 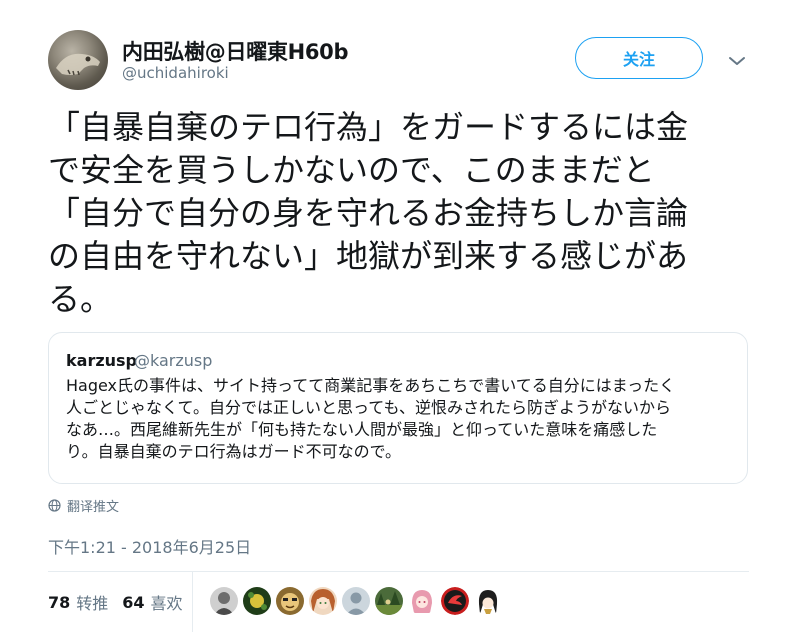 What do you see at coordinates (371, 385) in the screenshot?
I see `quoted-tweet-line: Hagex氏の事件は、サイト持ってて商業記事をあちこちで書いてる自分にはまったく` at bounding box center [371, 385].